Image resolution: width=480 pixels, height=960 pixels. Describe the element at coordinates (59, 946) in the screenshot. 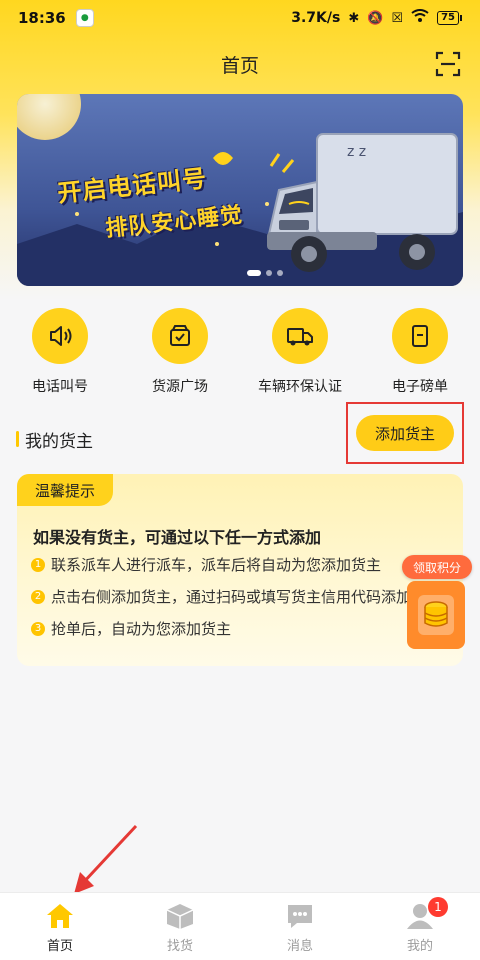

I see `tab-label: 首页` at that location.